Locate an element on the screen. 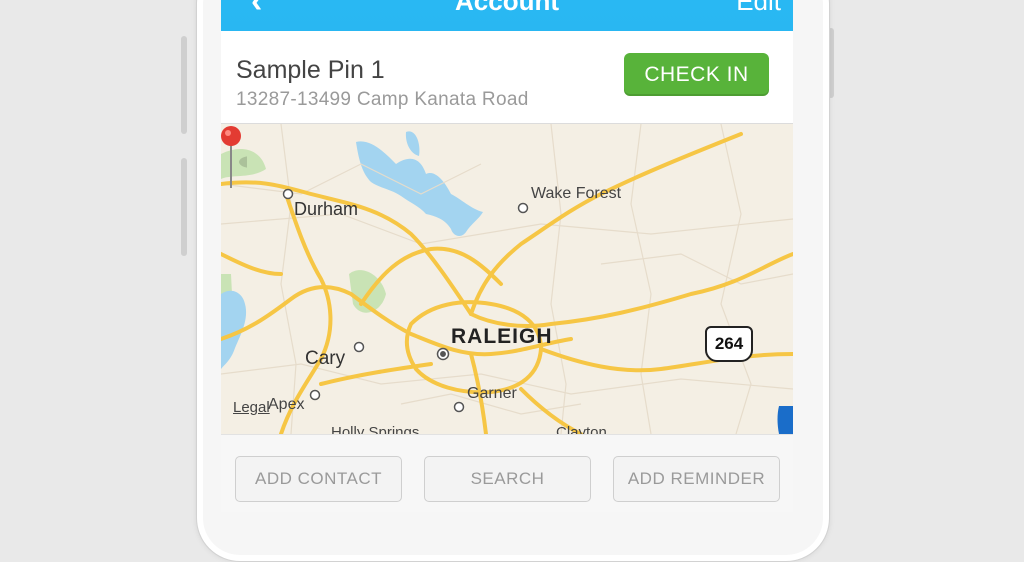 The height and width of the screenshot is (562, 1024). volume-down-button is located at coordinates (184, 207).